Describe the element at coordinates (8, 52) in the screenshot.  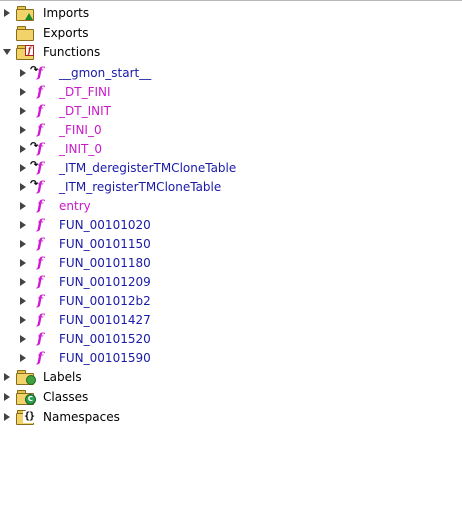
I see `collapse-functions-toggle` at that location.